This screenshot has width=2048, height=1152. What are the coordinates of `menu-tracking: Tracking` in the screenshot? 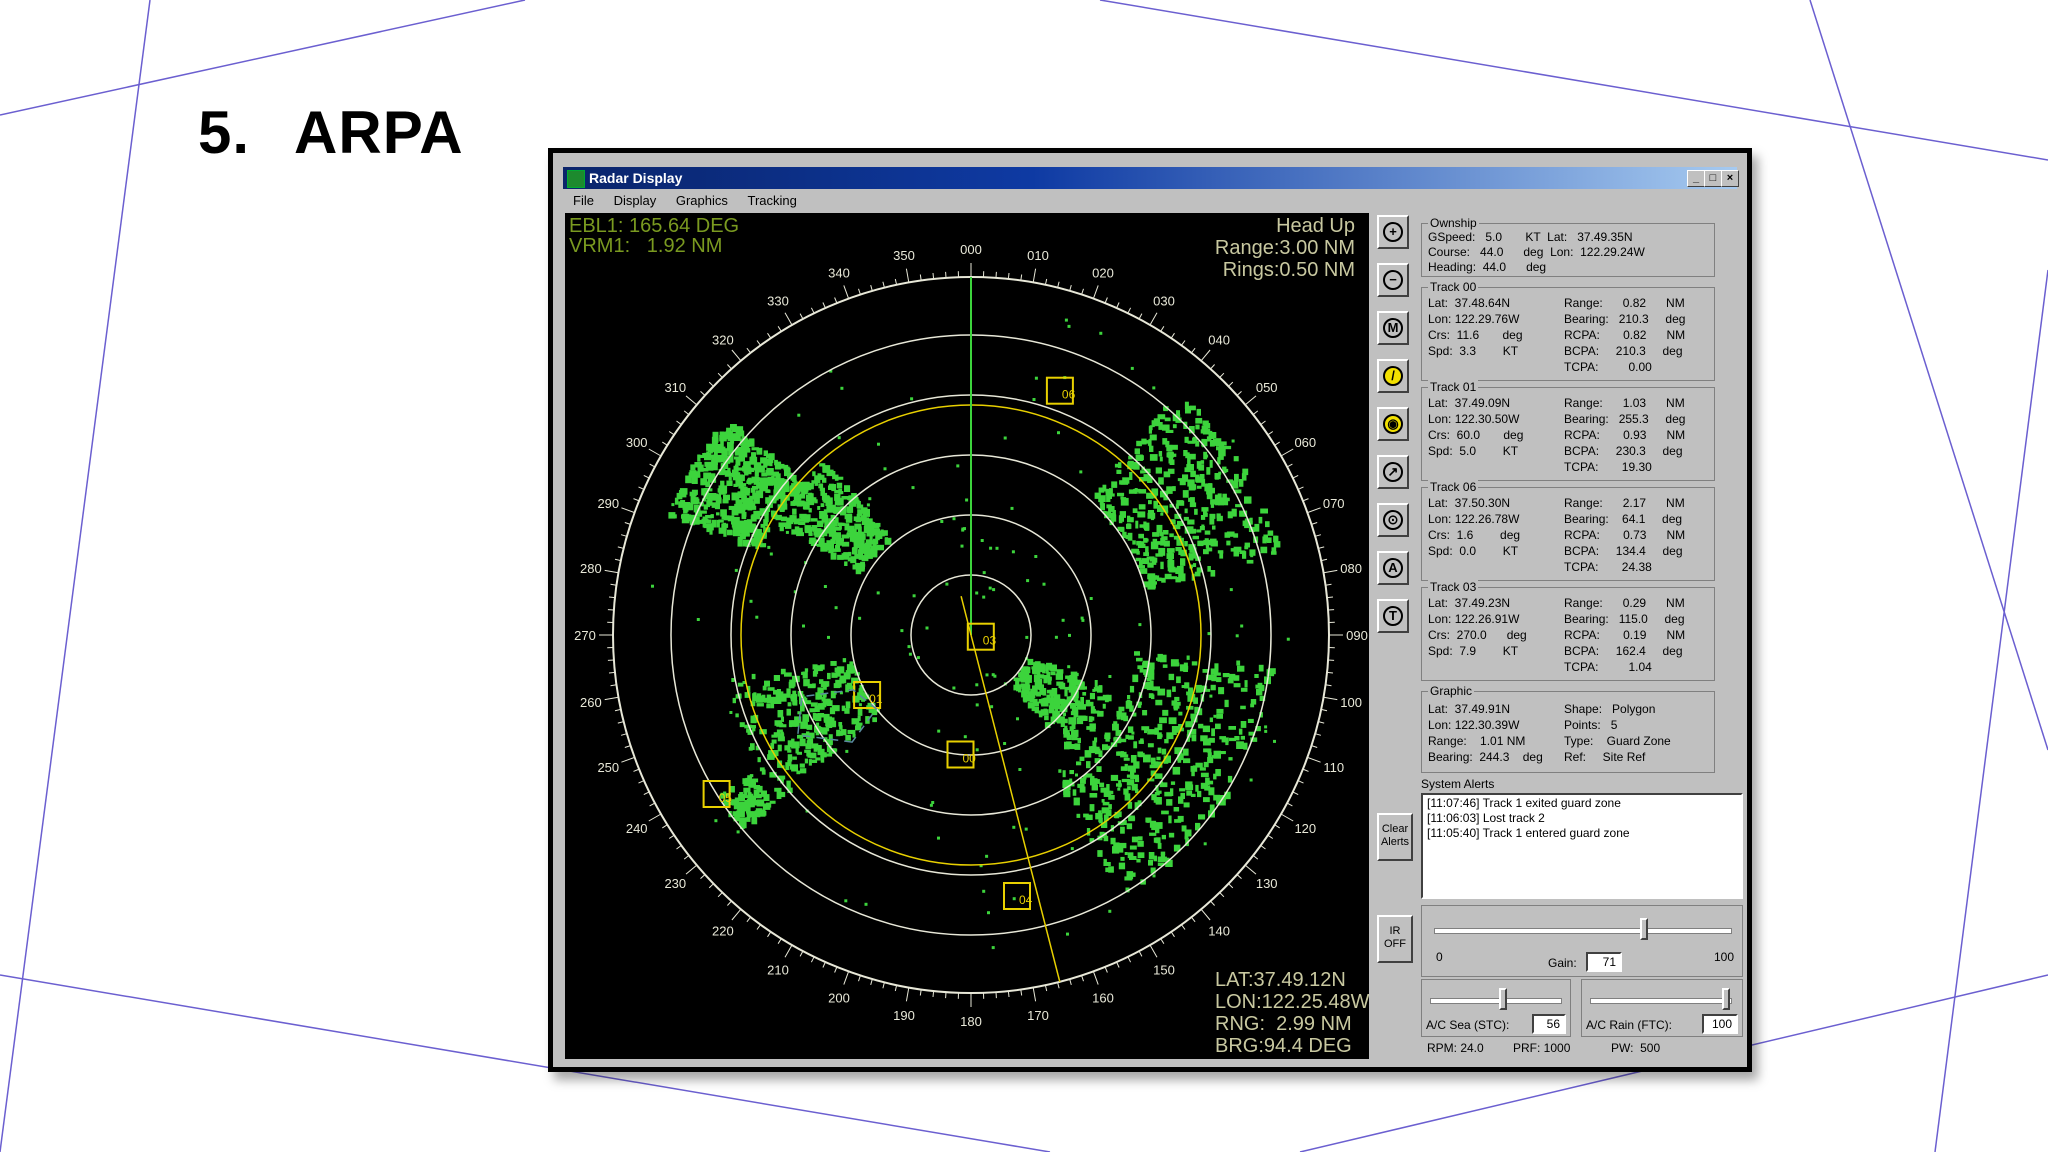 It's located at (771, 201).